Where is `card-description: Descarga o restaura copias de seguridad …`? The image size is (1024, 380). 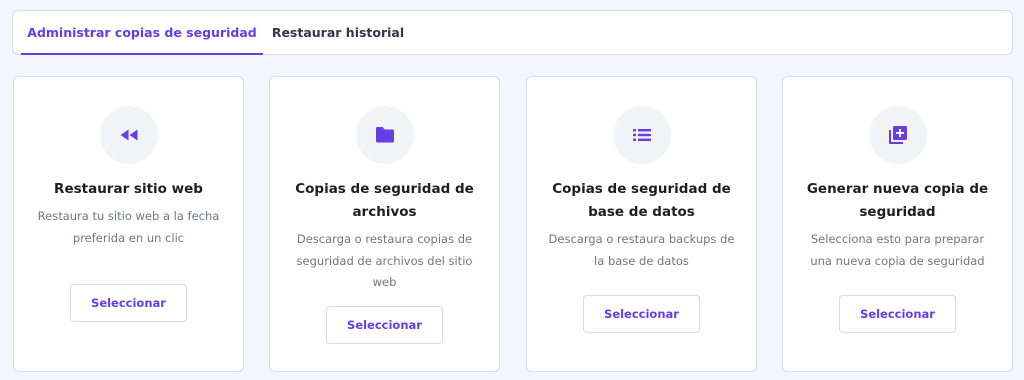 card-description: Descarga o restaura copias de seguridad … is located at coordinates (384, 260).